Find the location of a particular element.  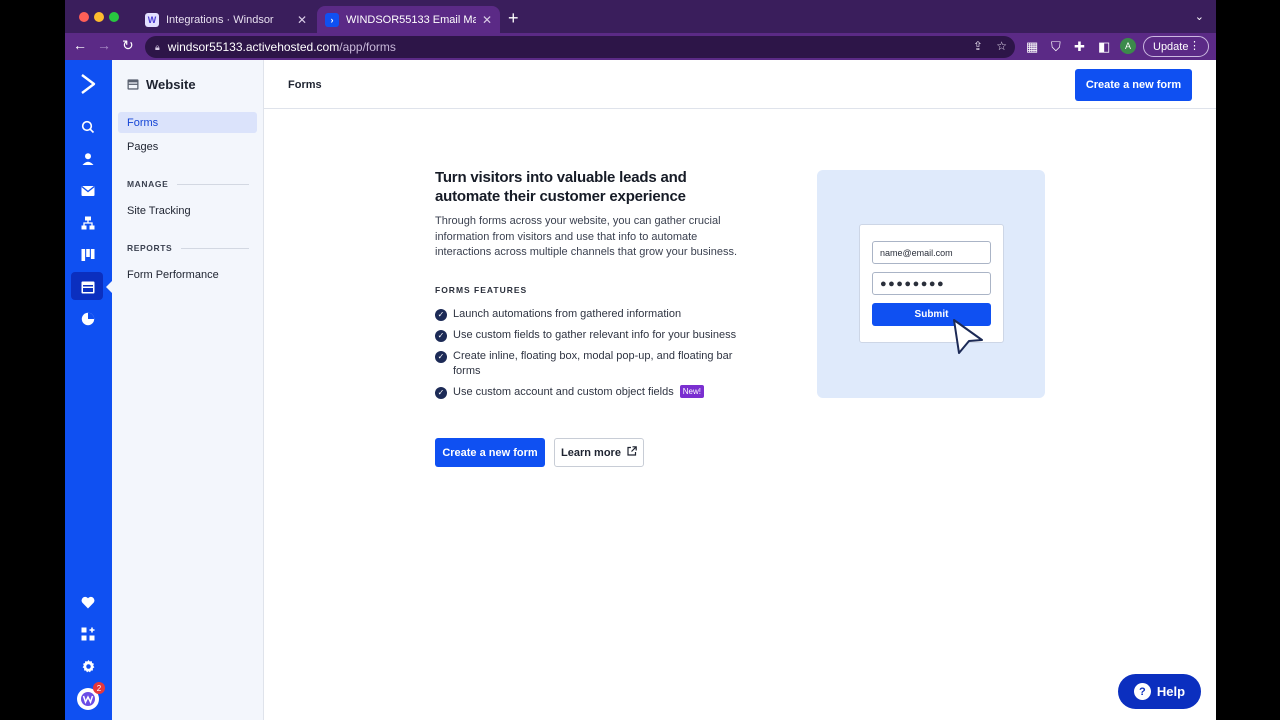

close-window-button is located at coordinates (84, 17).